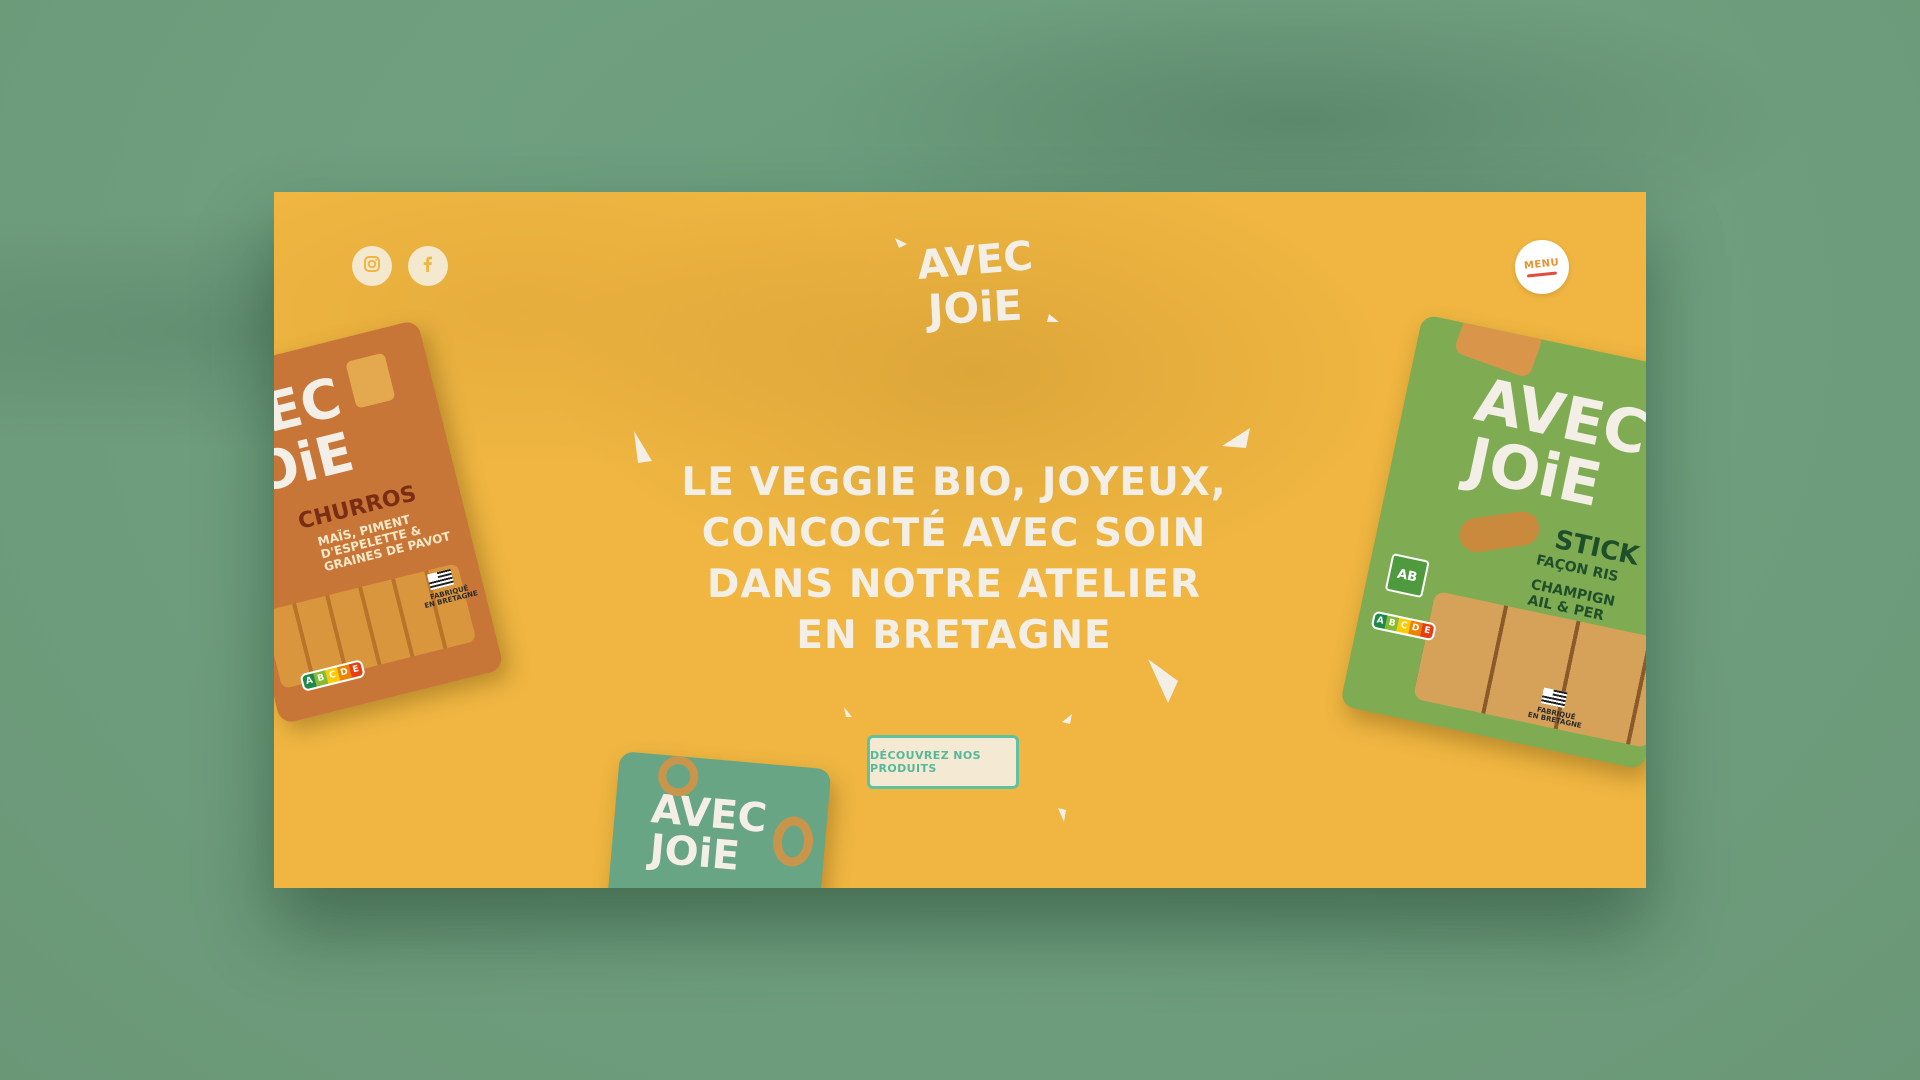 The width and height of the screenshot is (1920, 1080). Describe the element at coordinates (925, 762) in the screenshot. I see `cta-label: DÉCOUVREZ NOS PRODUITS` at that location.